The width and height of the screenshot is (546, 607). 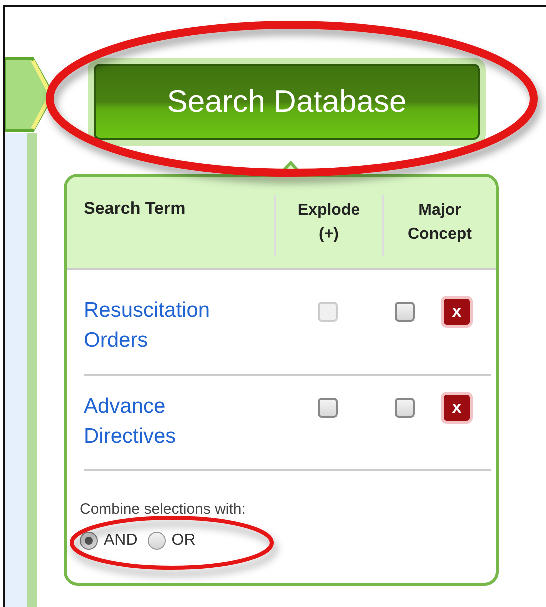 I want to click on radio-label: OR, so click(x=184, y=541).